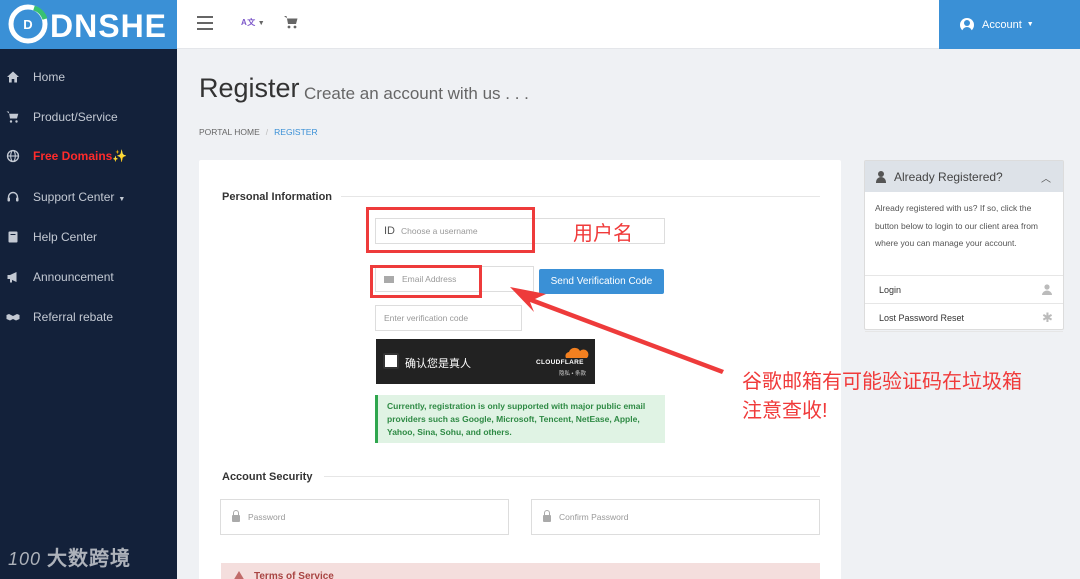 The image size is (1080, 579). I want to click on globe-icon, so click(13, 156).